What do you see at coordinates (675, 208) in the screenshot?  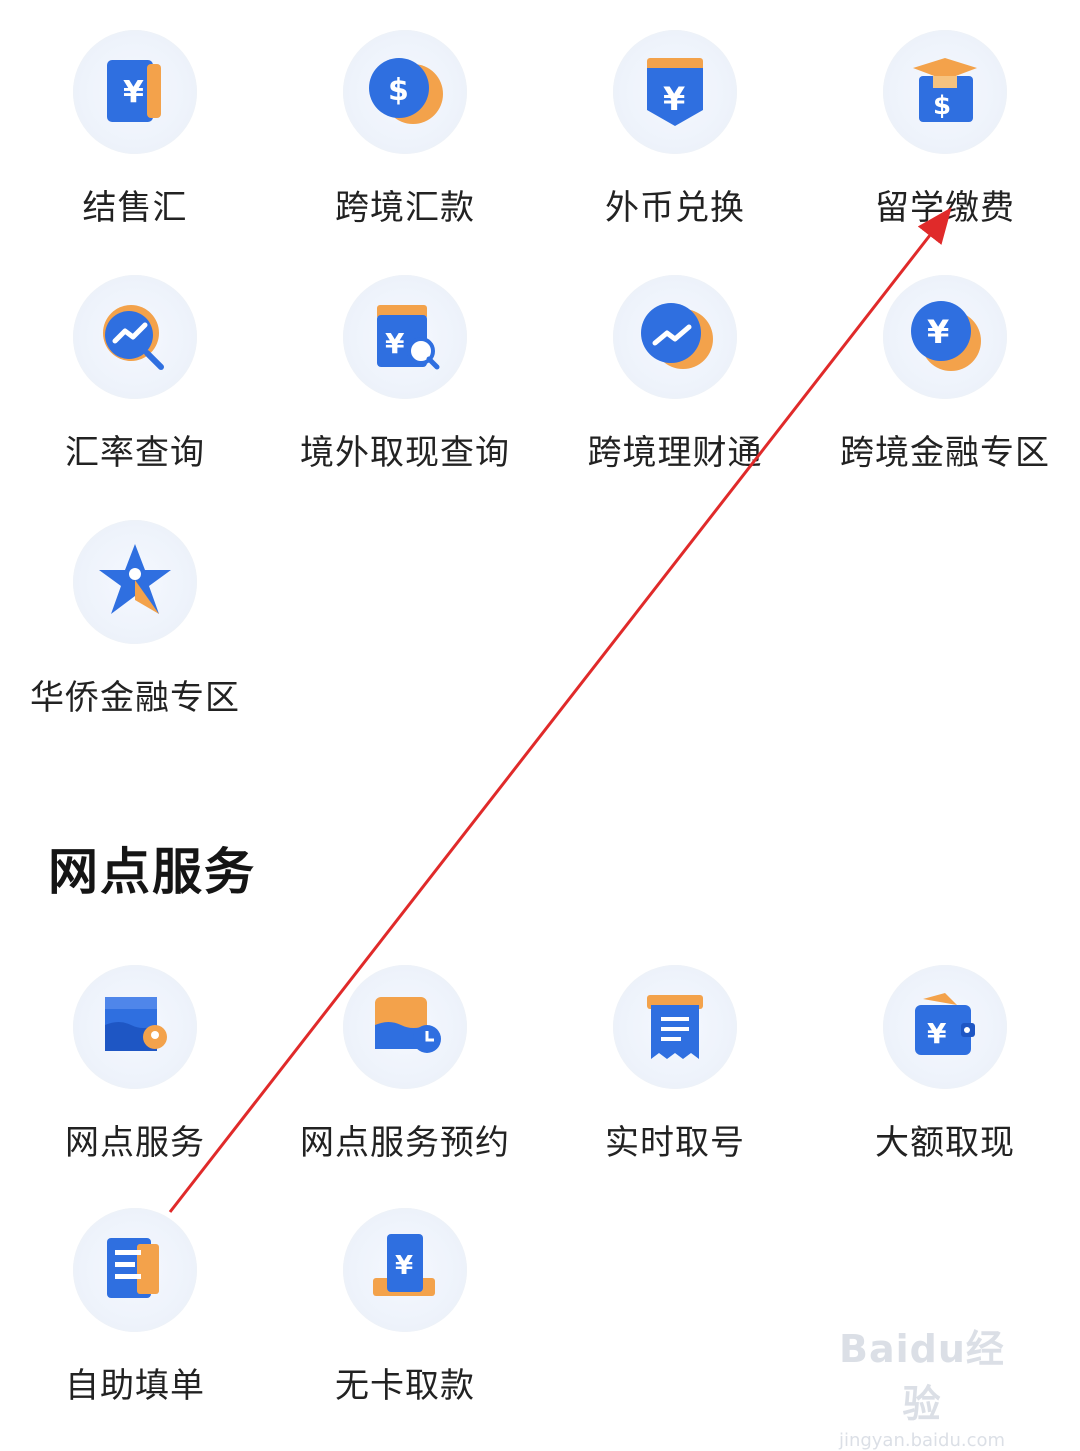 I see `tile-label: 外币兑换` at bounding box center [675, 208].